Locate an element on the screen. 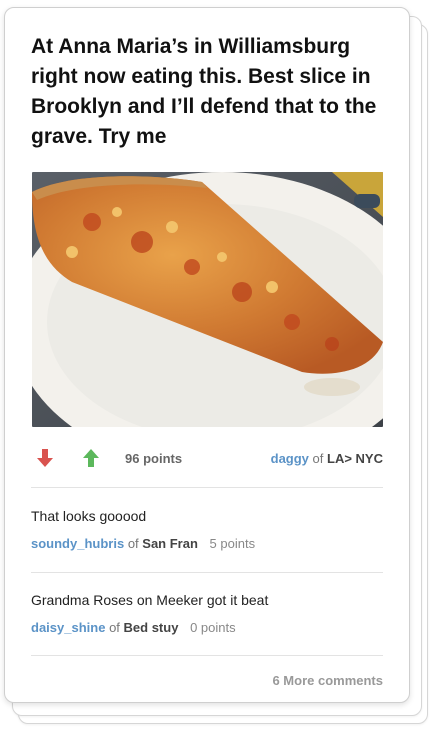 The image size is (433, 729). comment-location: San Fran is located at coordinates (170, 543).